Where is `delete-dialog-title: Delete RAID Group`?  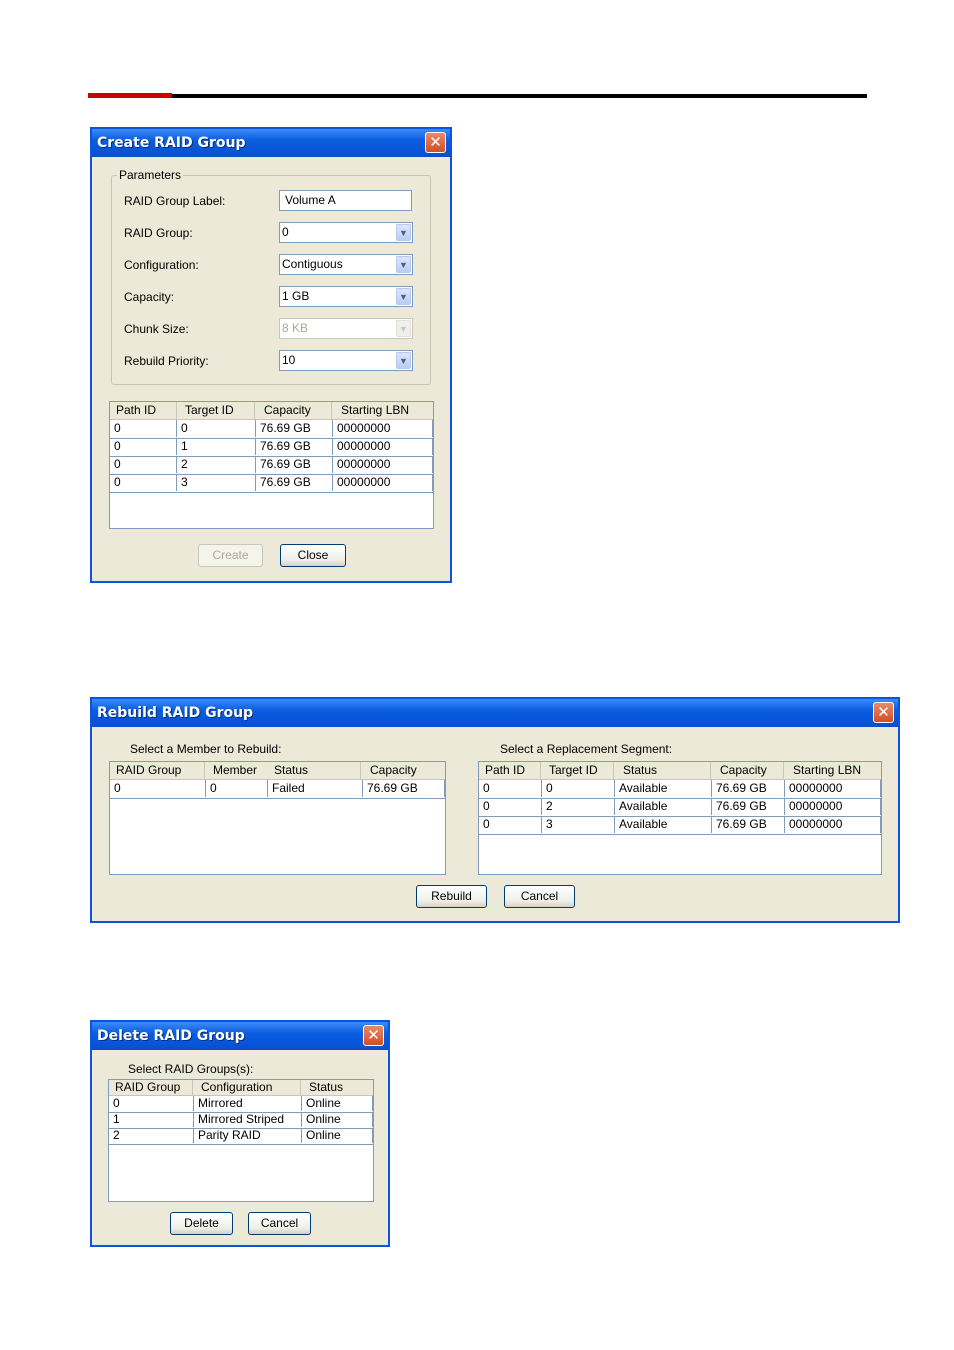 delete-dialog-title: Delete RAID Group is located at coordinates (171, 1036).